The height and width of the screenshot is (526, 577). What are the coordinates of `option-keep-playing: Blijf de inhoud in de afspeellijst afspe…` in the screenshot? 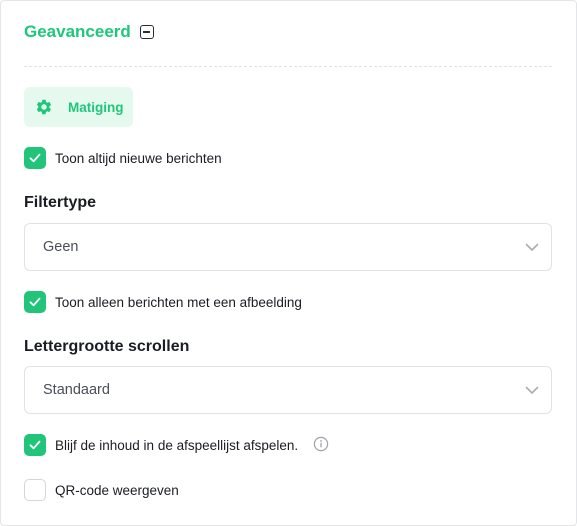 It's located at (161, 445).